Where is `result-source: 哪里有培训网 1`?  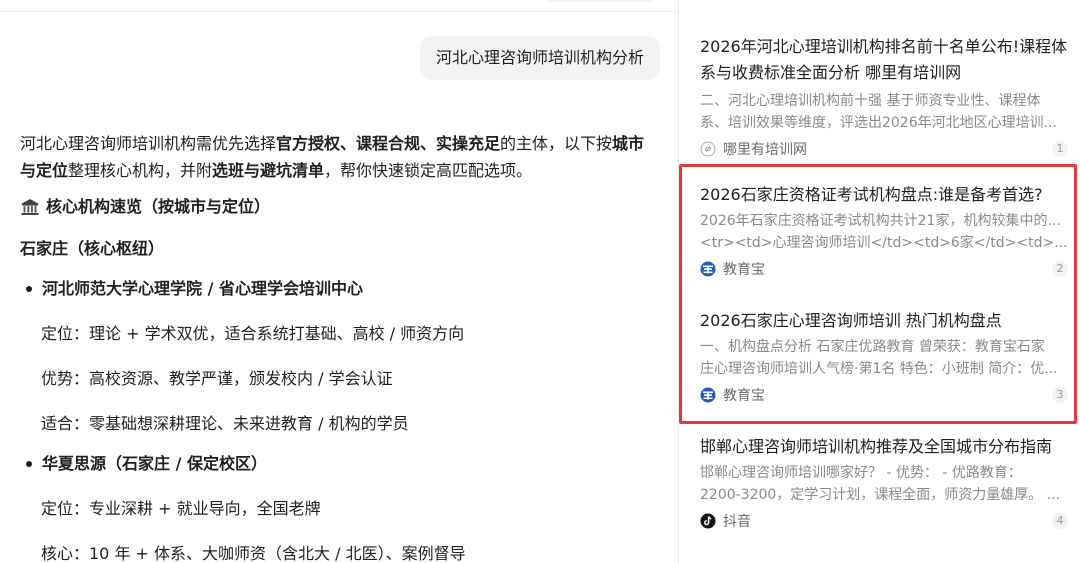 result-source: 哪里有培训网 1 is located at coordinates (884, 149).